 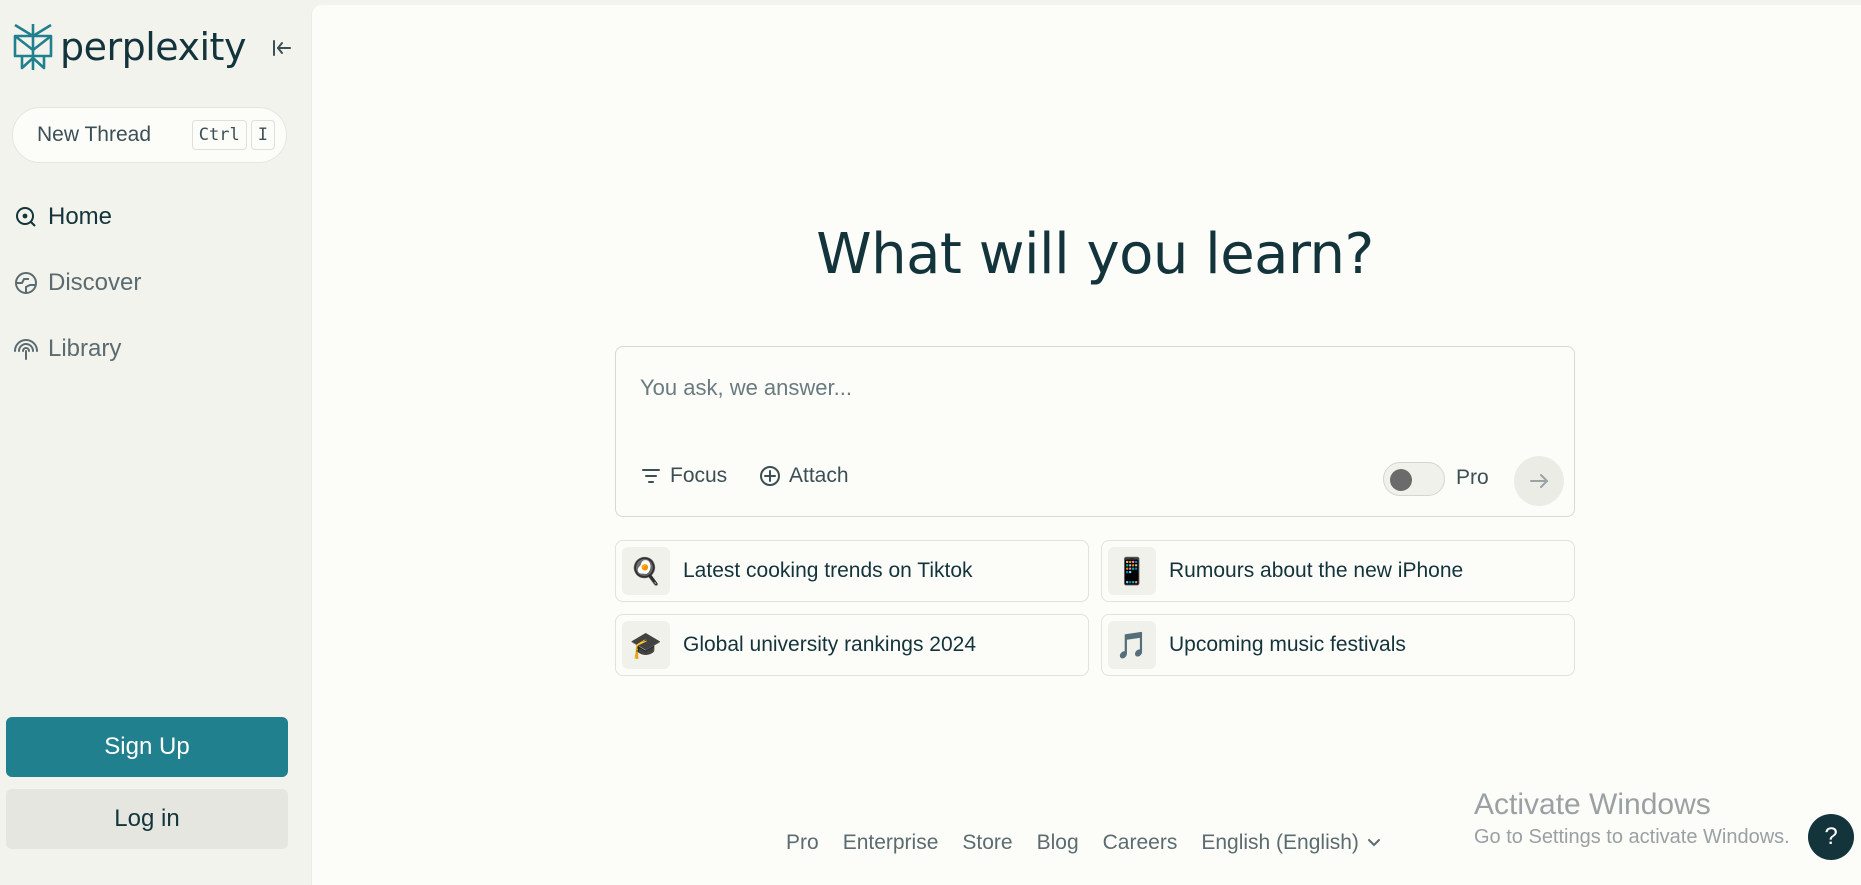 What do you see at coordinates (33, 46) in the screenshot?
I see `perplexity-logo-icon` at bounding box center [33, 46].